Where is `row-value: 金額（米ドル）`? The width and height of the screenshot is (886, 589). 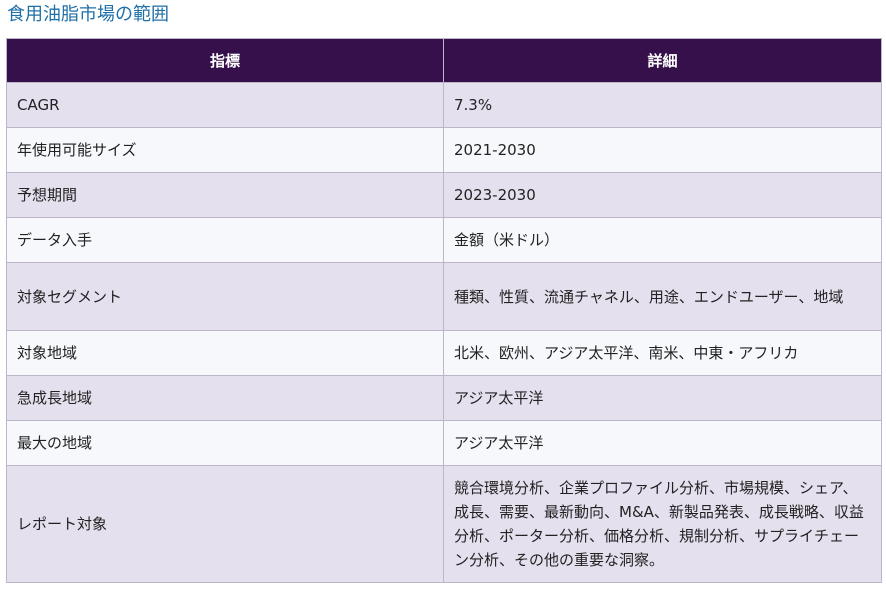
row-value: 金額（米ドル） is located at coordinates (662, 240).